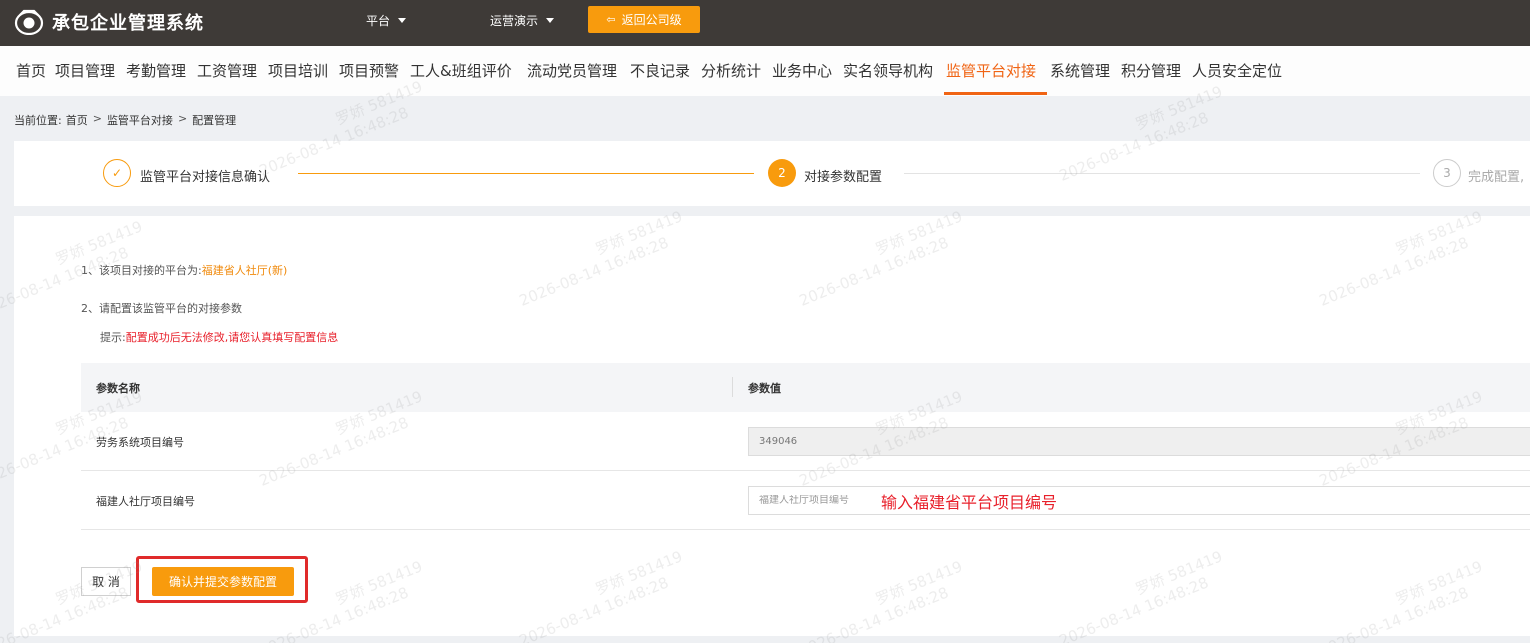 Image resolution: width=1530 pixels, height=643 pixels. I want to click on nav-item: 工人&班组评价, so click(461, 70).